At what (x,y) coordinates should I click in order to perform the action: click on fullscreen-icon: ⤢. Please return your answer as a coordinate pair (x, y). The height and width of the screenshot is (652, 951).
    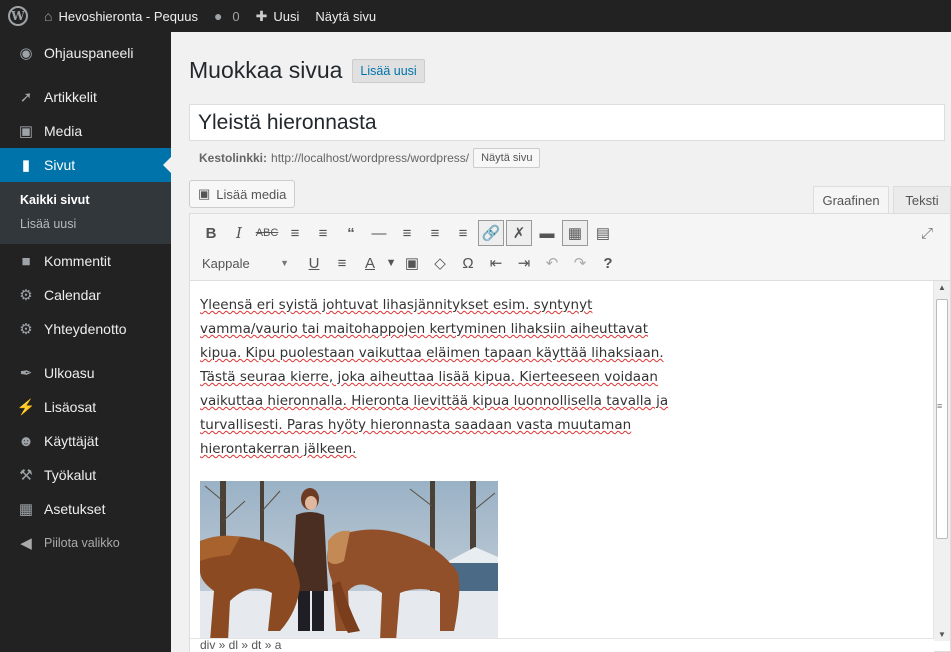
    Looking at the image, I should click on (927, 233).